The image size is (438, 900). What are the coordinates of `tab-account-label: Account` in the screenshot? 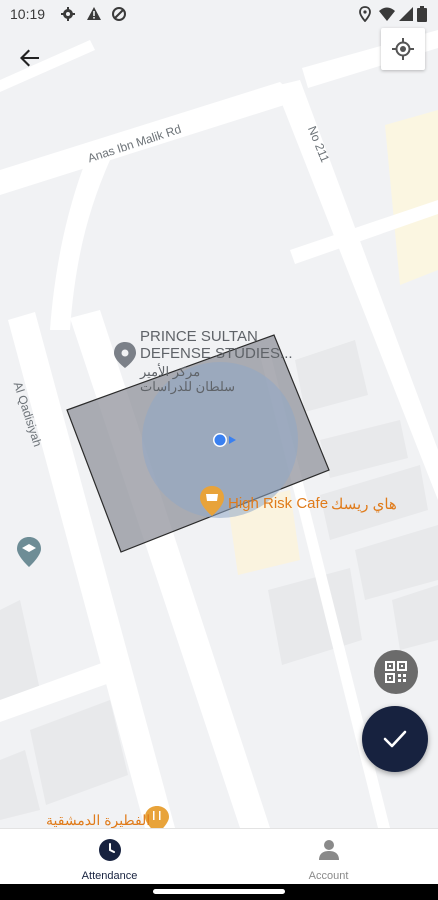 It's located at (328, 876).